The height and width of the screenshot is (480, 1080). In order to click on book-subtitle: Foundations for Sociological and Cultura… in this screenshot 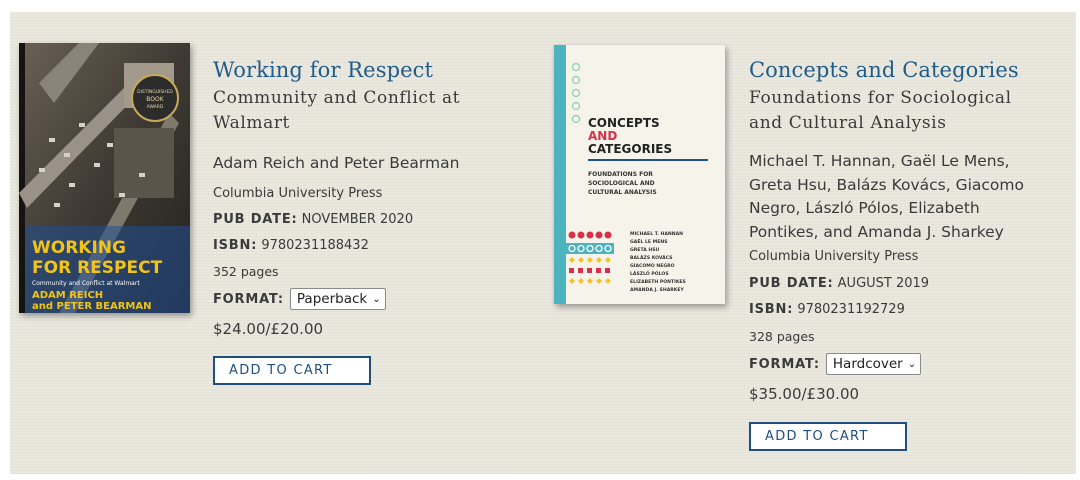, I will do `click(880, 110)`.